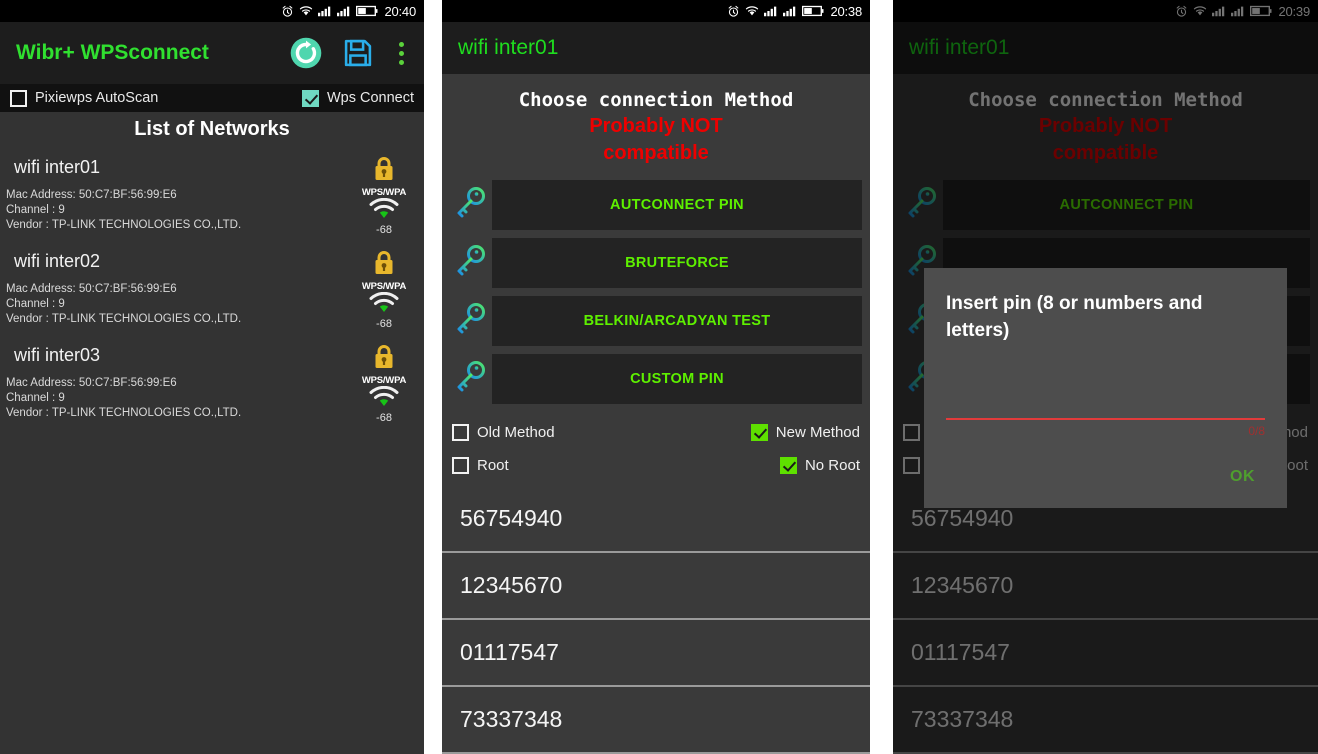  What do you see at coordinates (1105, 477) in the screenshot?
I see `ok-button: OK` at bounding box center [1105, 477].